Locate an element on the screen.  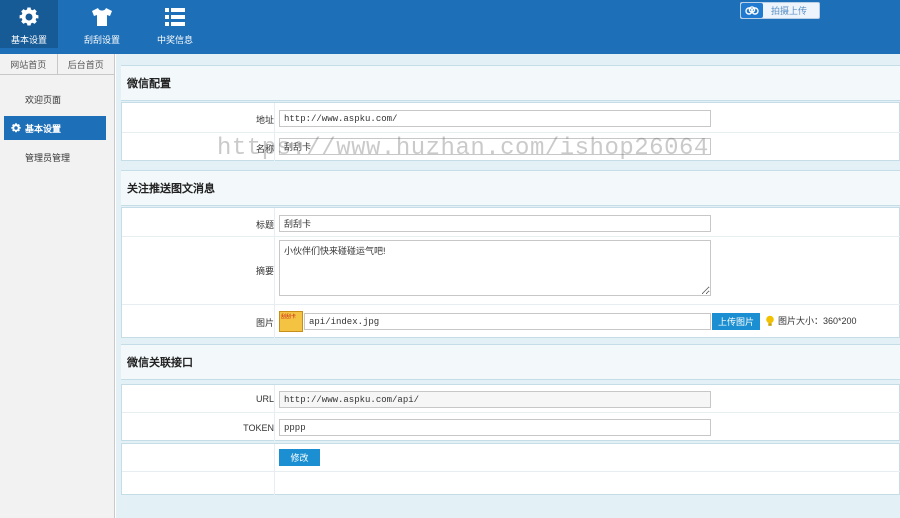
form-row-name: 名称 刮刮卡 is located at coordinates (511, 147).